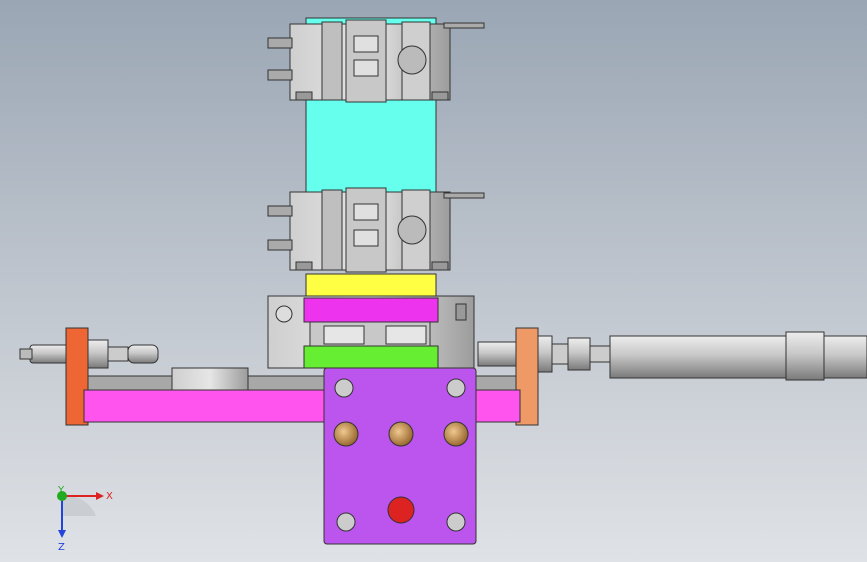 The image size is (867, 562). What do you see at coordinates (61, 547) in the screenshot?
I see `z-axis-label: Z` at bounding box center [61, 547].